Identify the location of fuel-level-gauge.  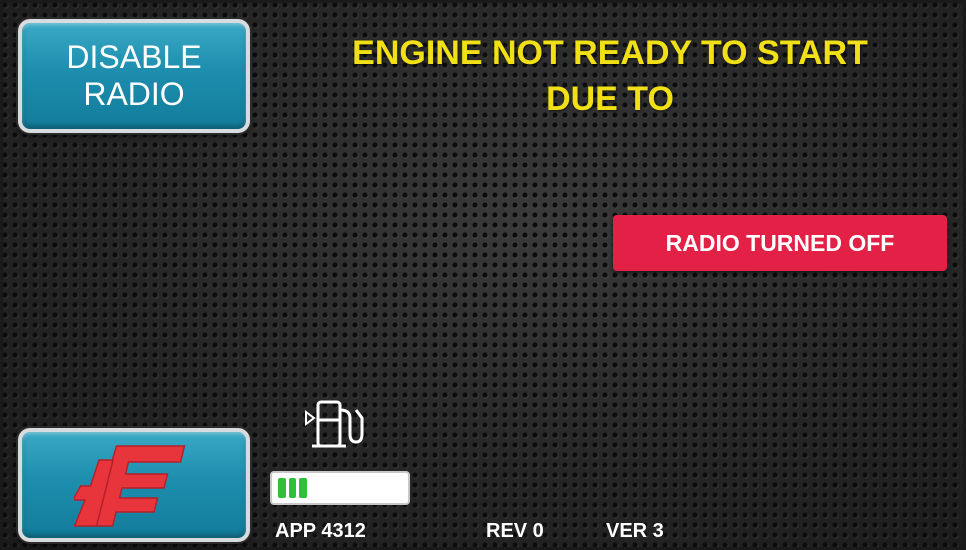
(340, 488).